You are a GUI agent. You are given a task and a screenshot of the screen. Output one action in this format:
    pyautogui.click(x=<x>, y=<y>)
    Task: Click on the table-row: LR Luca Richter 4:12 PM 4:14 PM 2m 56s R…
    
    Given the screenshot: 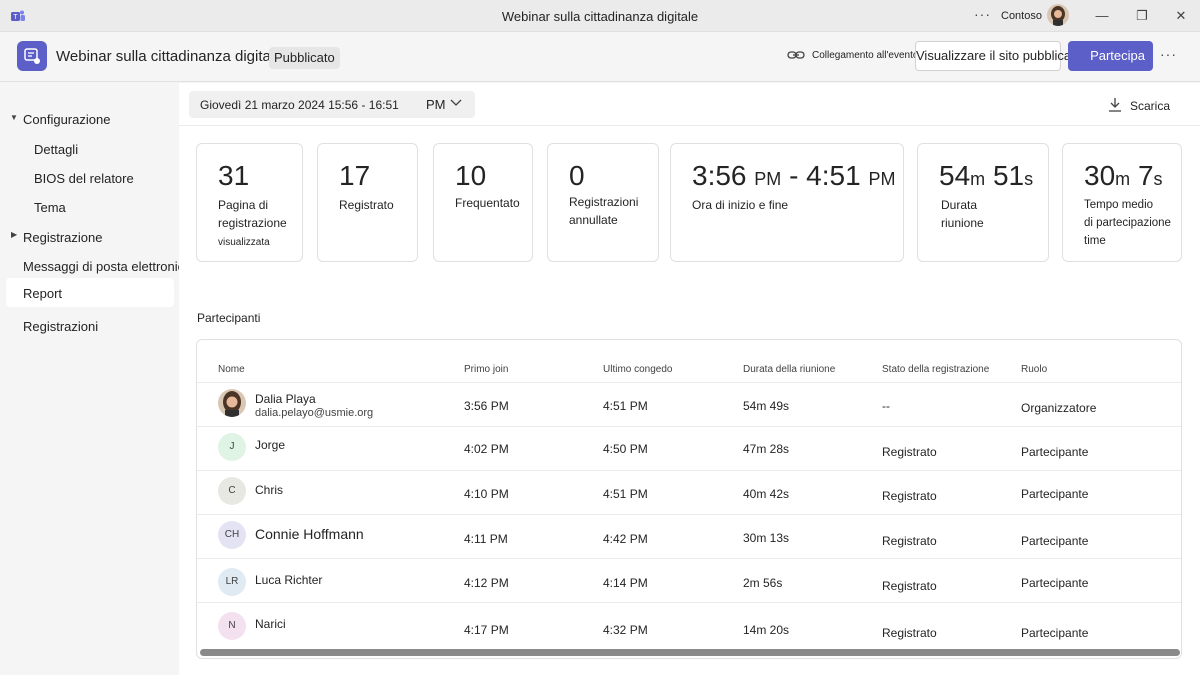 What is the action you would take?
    pyautogui.click(x=689, y=581)
    